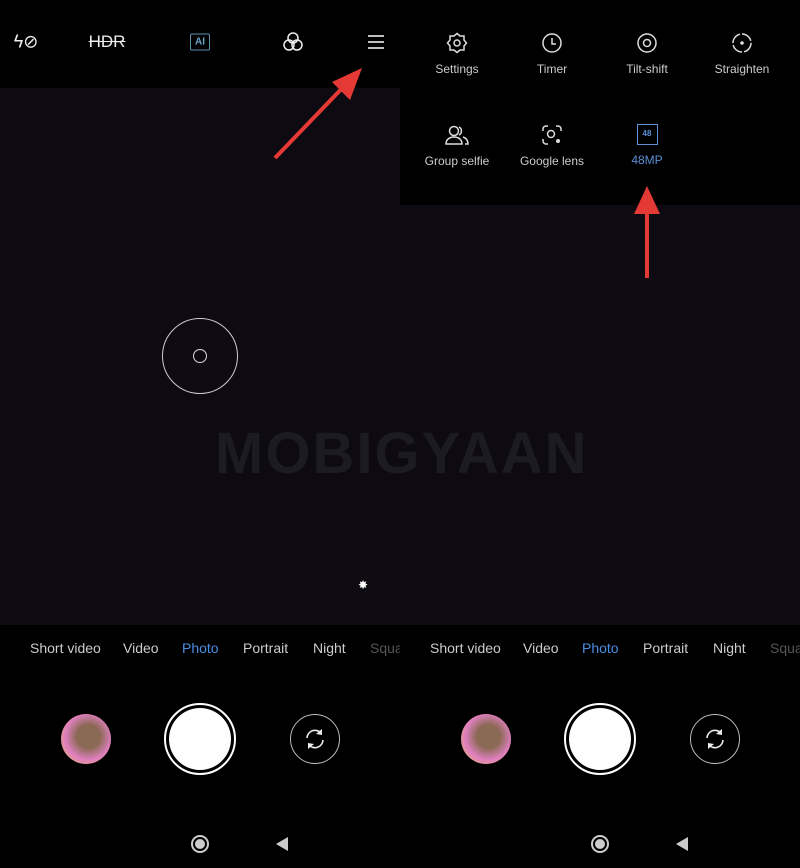 The height and width of the screenshot is (868, 800). What do you see at coordinates (457, 161) in the screenshot?
I see `menu-label: Group selfie` at bounding box center [457, 161].